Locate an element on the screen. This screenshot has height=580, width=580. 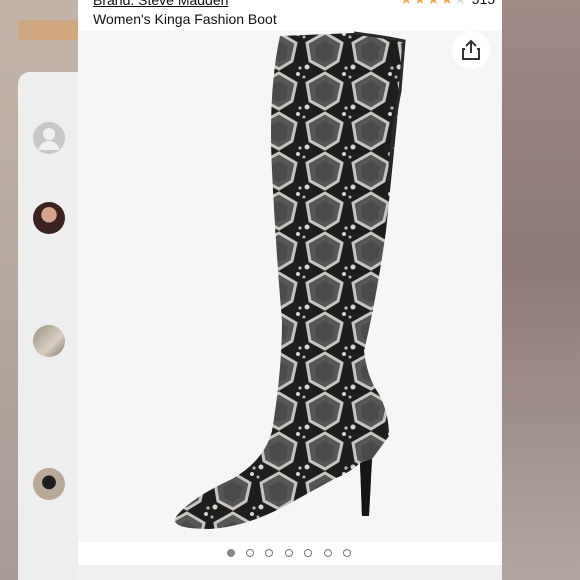
avatar-placeholder is located at coordinates (49, 138).